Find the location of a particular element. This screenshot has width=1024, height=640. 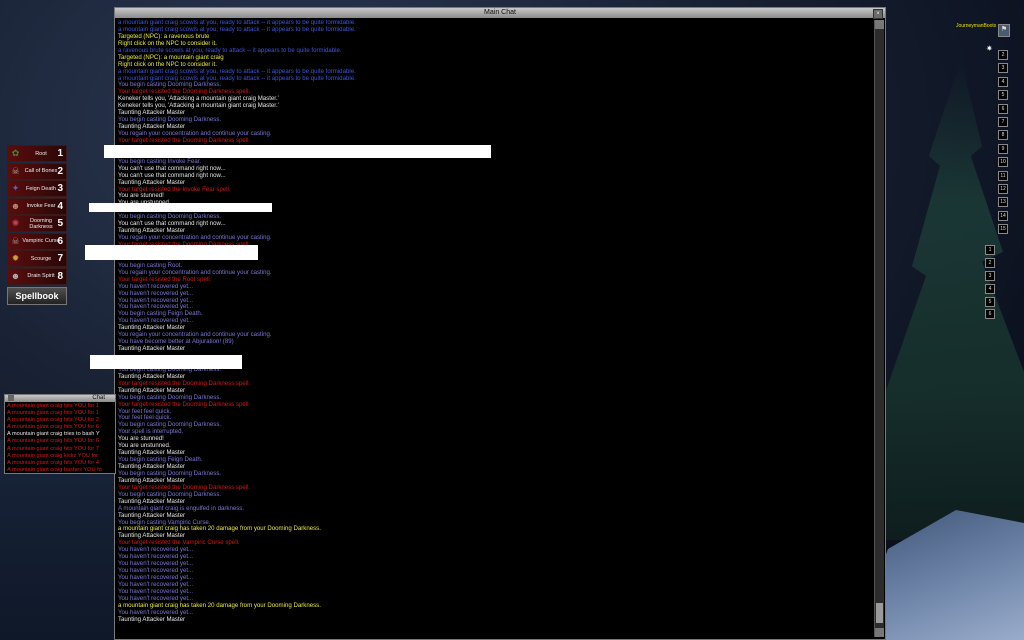

chat-line: A mountain giant craig hits YOU for 1 is located at coordinates (53, 413).